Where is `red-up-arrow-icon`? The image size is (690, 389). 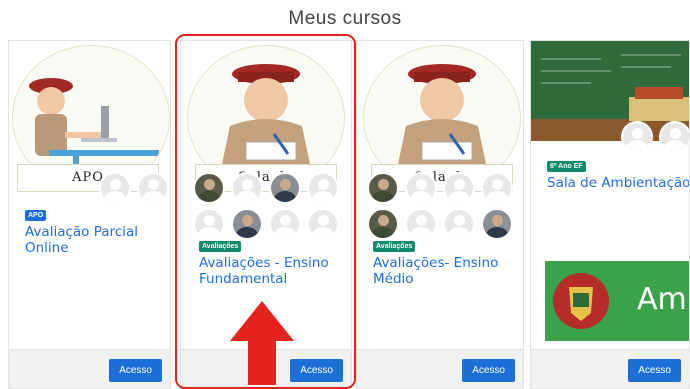 red-up-arrow-icon is located at coordinates (262, 343).